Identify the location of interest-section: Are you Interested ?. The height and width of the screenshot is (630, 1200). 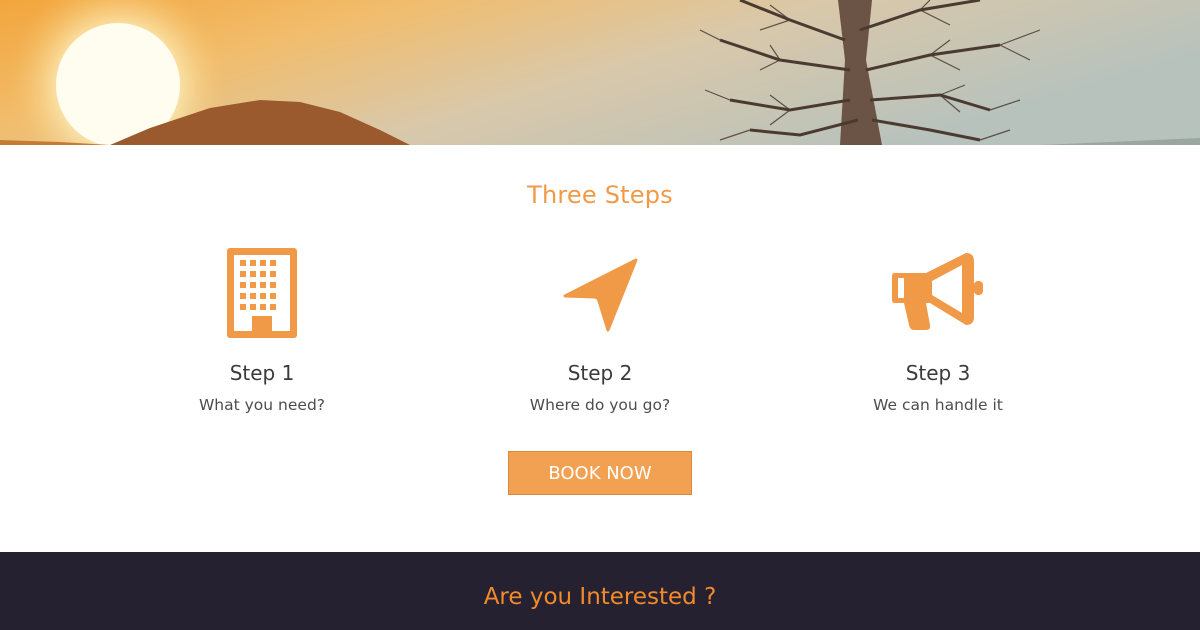
(600, 591).